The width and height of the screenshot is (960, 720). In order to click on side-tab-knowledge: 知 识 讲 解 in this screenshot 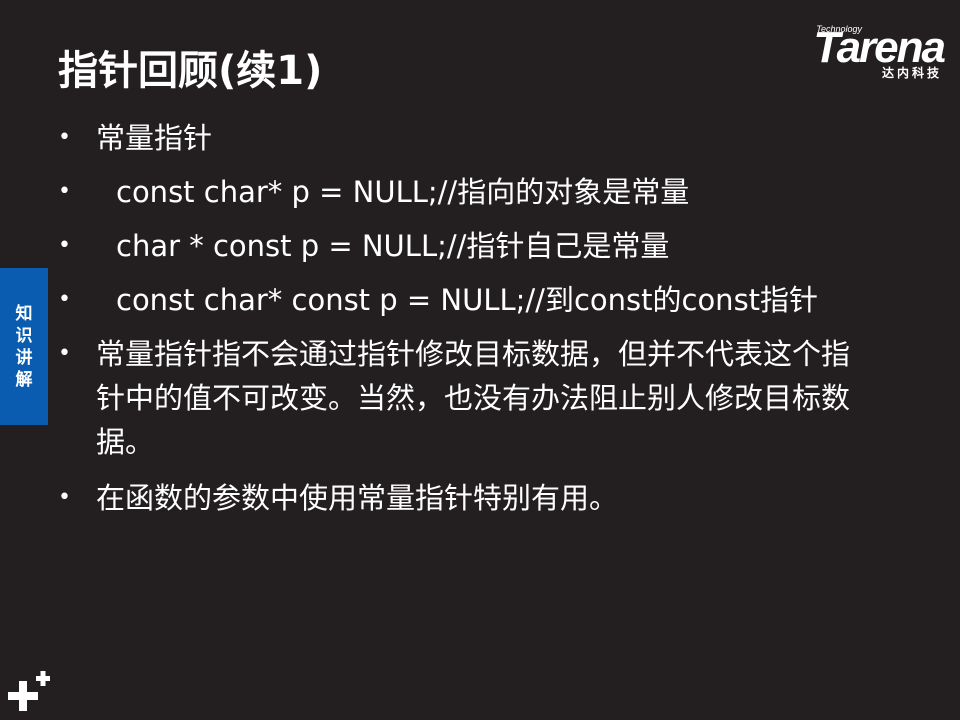, I will do `click(24, 346)`.